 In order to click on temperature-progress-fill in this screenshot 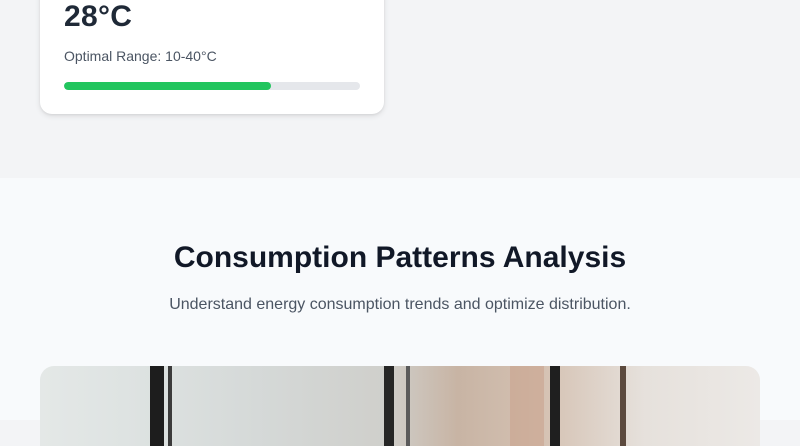, I will do `click(168, 86)`.